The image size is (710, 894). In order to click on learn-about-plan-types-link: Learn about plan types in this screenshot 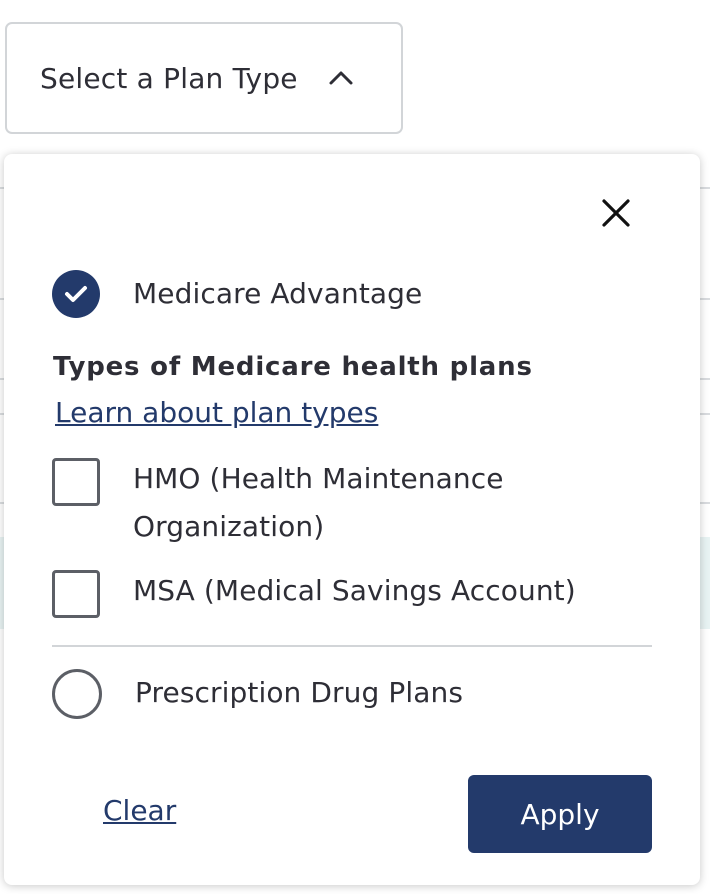, I will do `click(216, 412)`.